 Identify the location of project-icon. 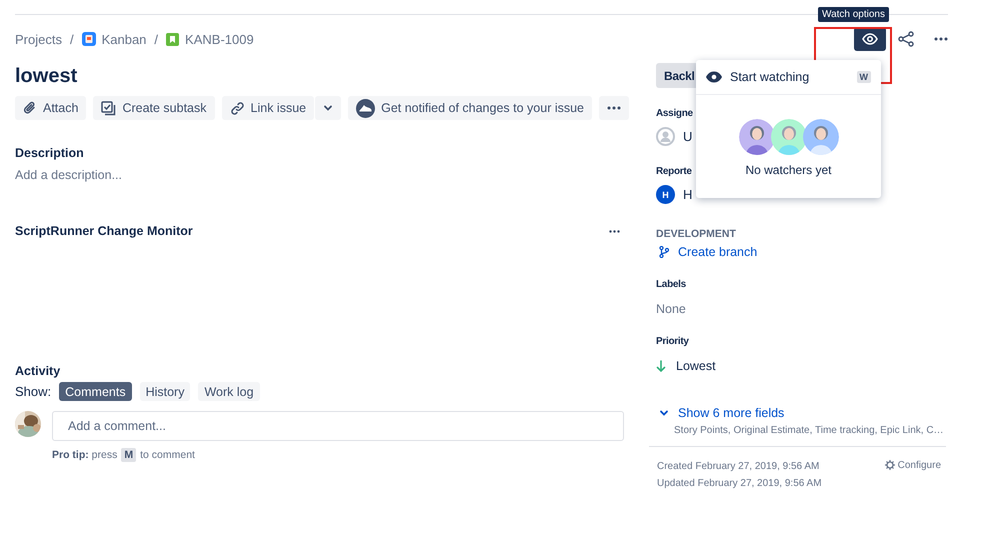
(89, 39).